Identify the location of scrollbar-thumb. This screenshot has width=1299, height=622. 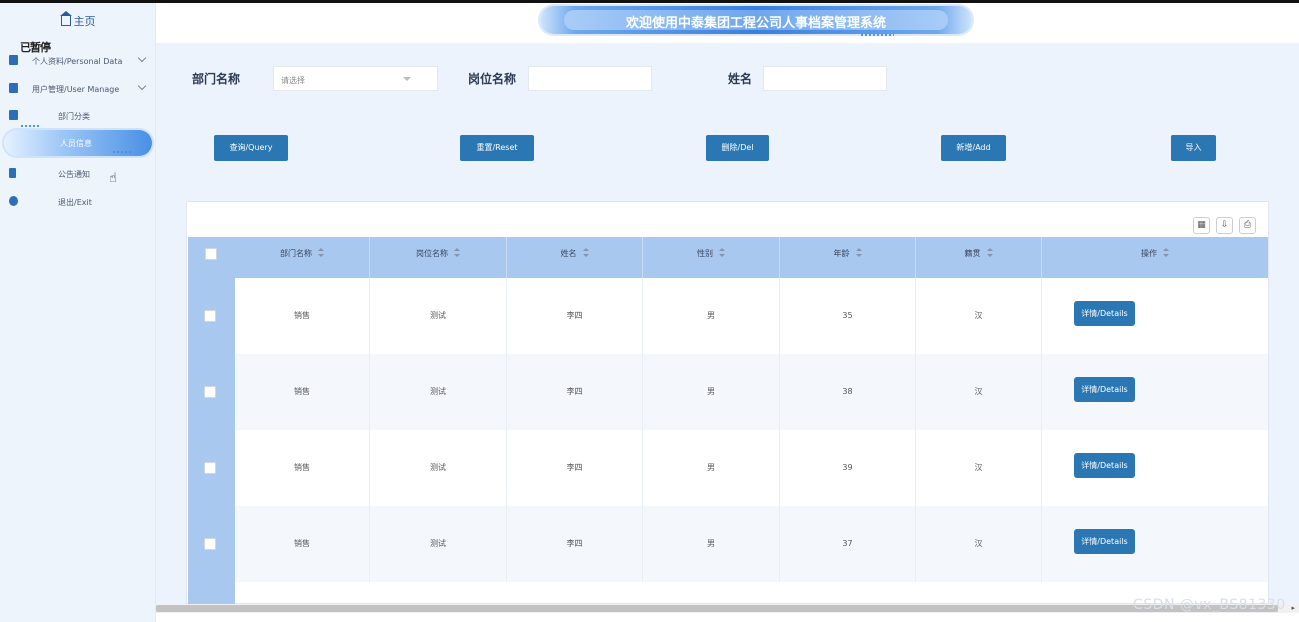
(717, 608).